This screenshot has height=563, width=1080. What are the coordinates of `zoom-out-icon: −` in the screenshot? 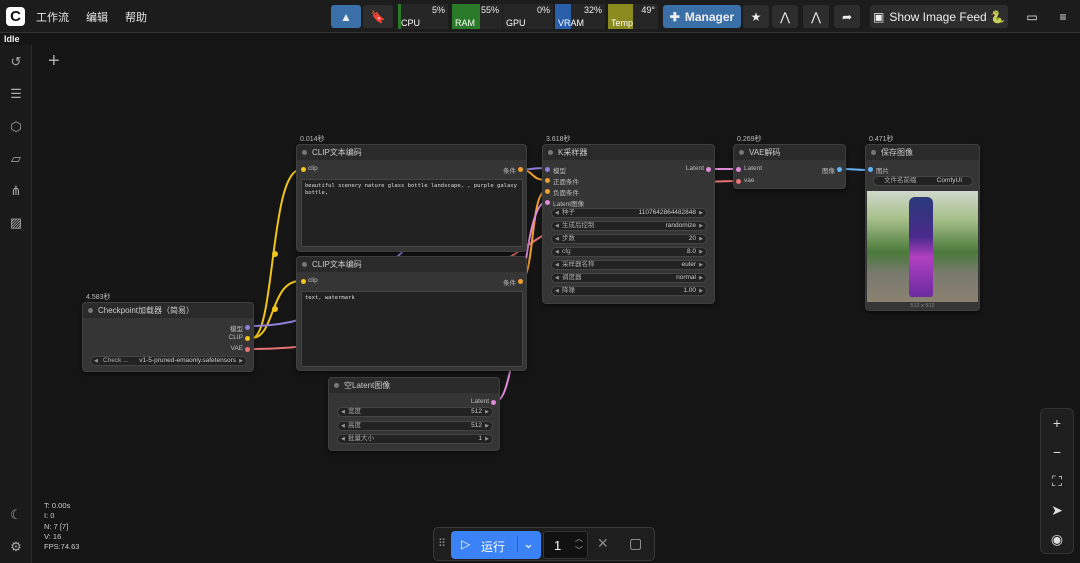 It's located at (1057, 452).